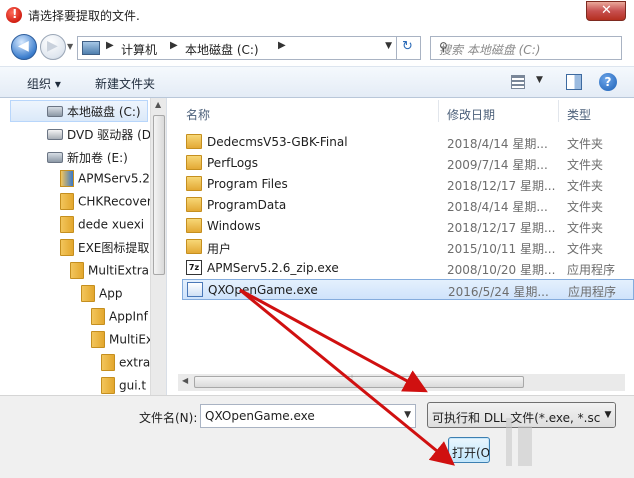 The image size is (634, 478). I want to click on nav-item-apmserv: APMServ5.2, so click(105, 181).